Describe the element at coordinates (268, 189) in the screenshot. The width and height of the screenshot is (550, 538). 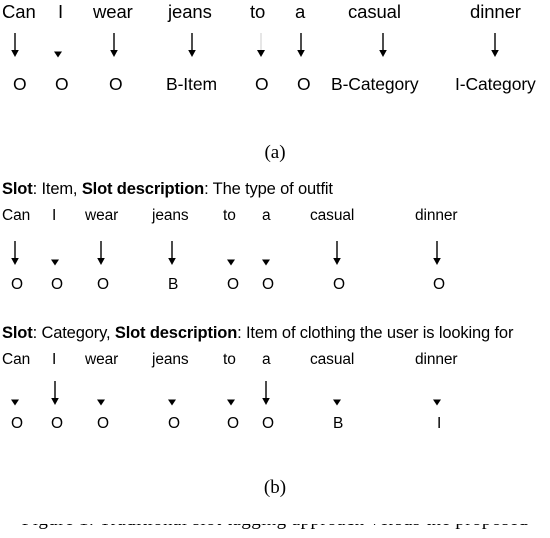
I see `header-value: : The type of outfit` at that location.